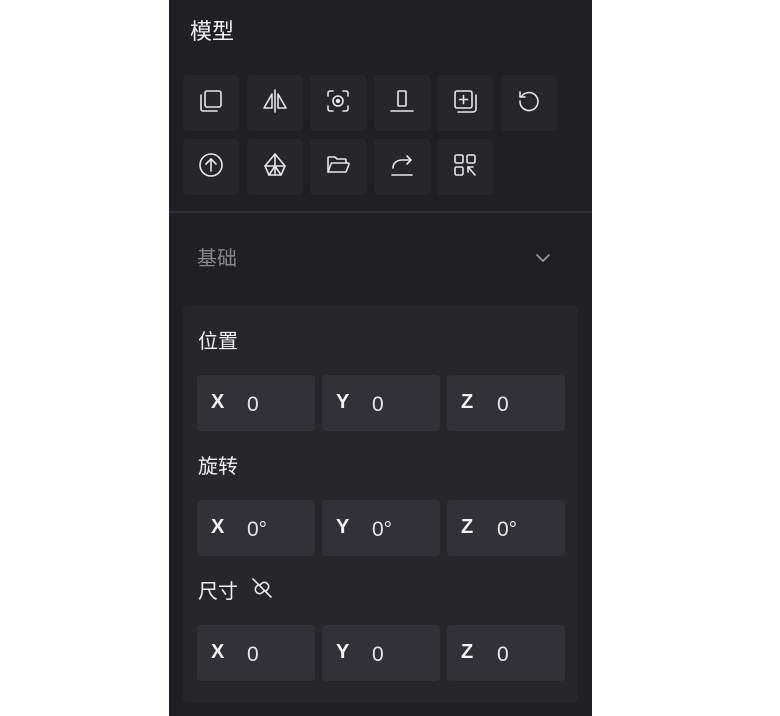  I want to click on mirror-button, so click(275, 103).